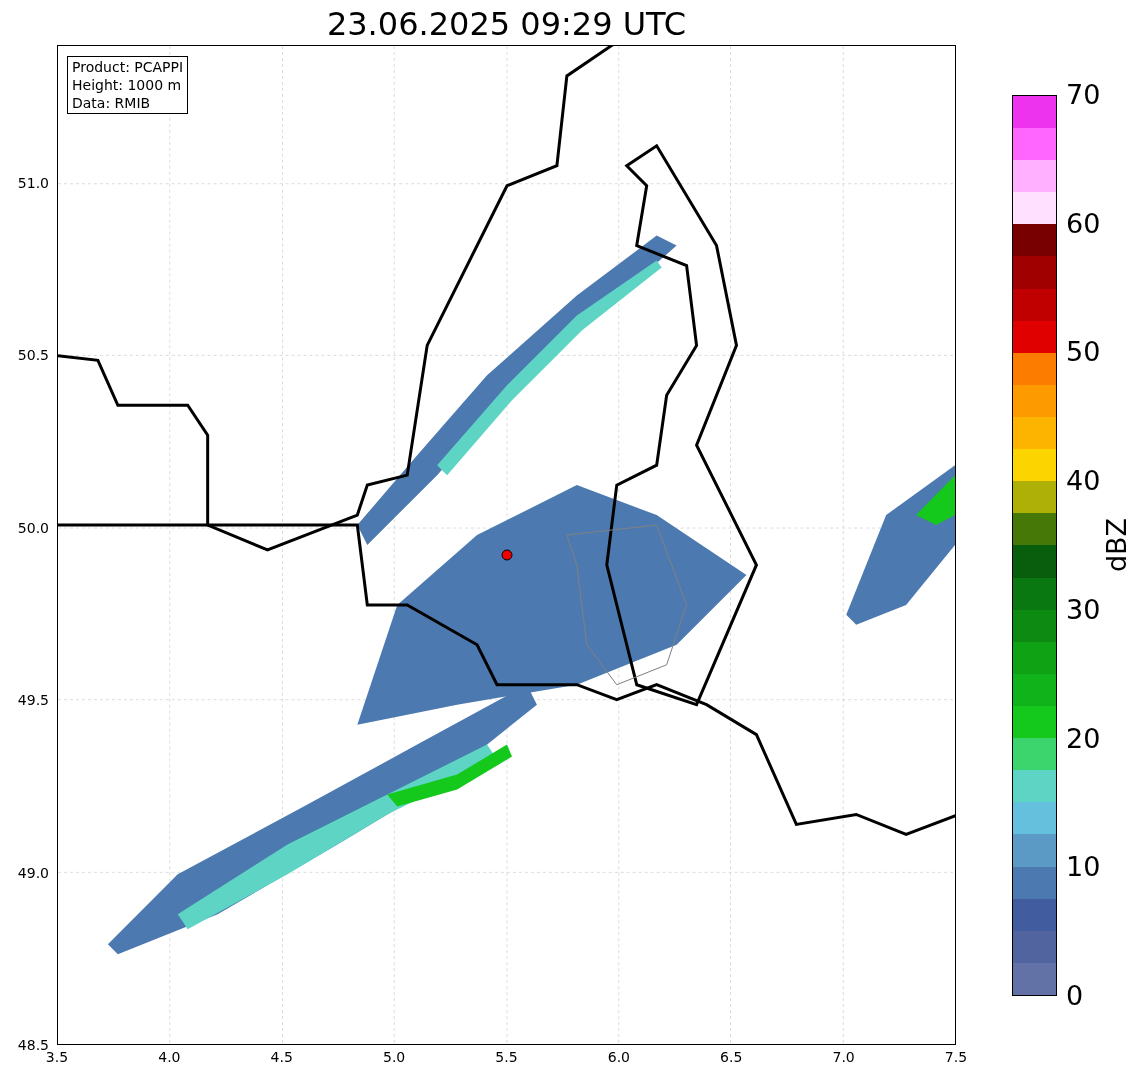 This screenshot has height=1084, width=1145. What do you see at coordinates (1083, 738) in the screenshot?
I see `scale-tick-label: 20` at bounding box center [1083, 738].